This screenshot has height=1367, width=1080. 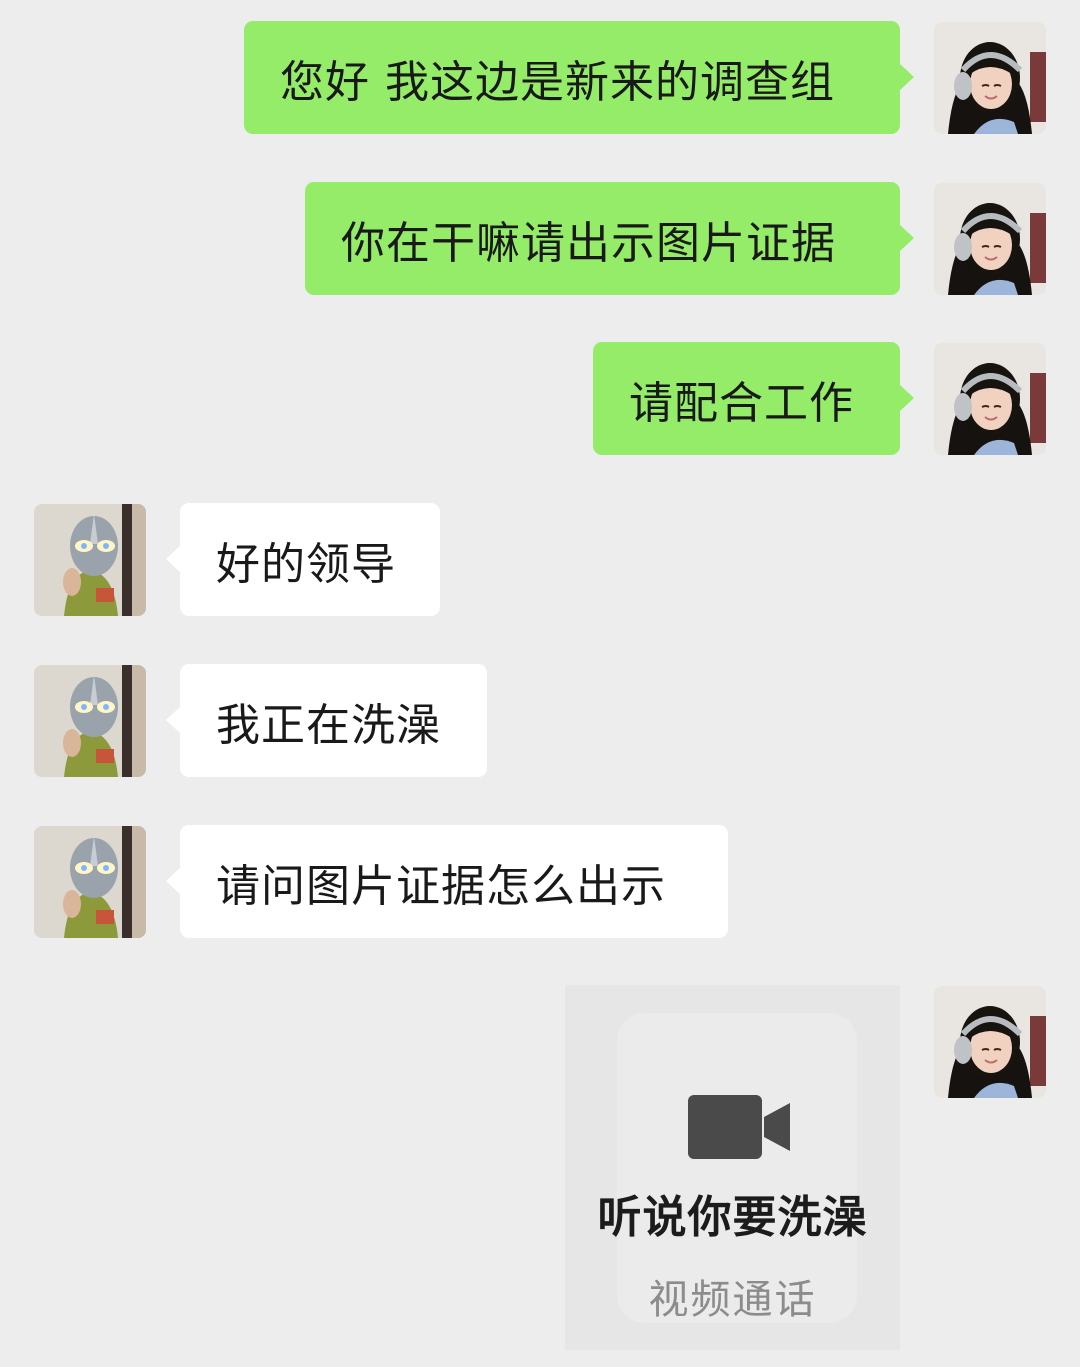 I want to click on video-camera-icon, so click(x=739, y=1127).